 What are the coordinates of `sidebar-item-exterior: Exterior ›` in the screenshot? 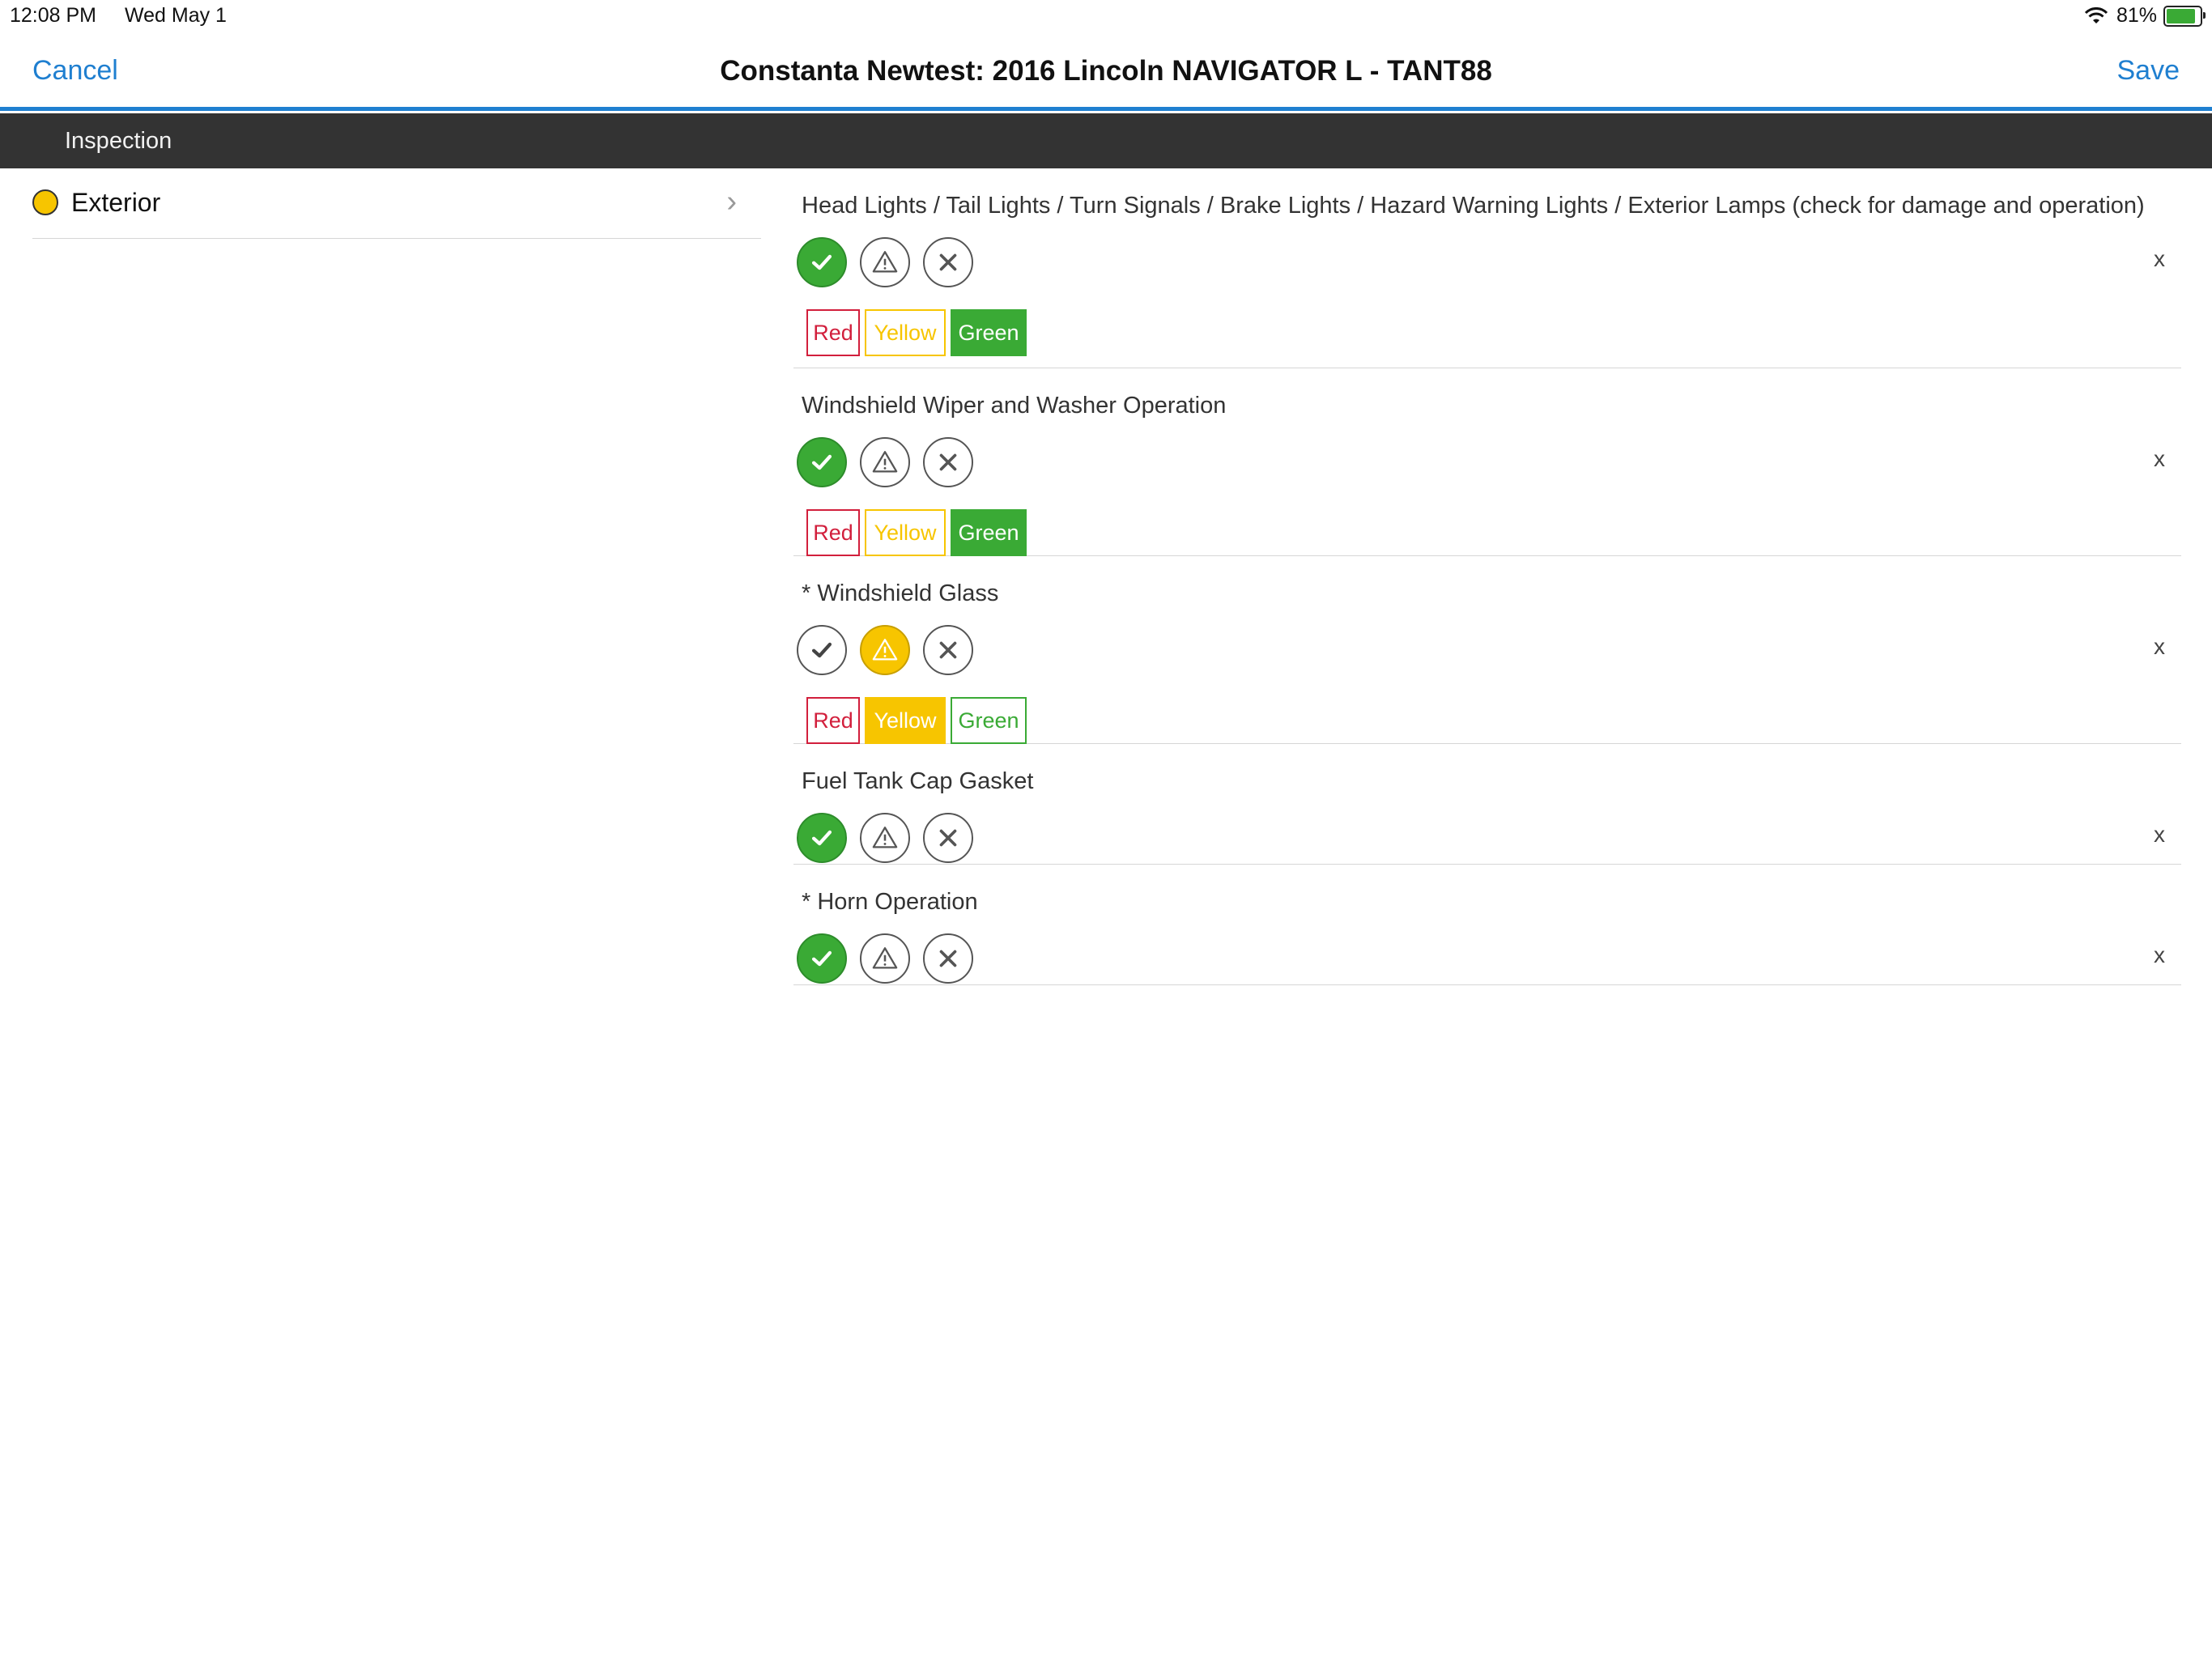 It's located at (397, 203).